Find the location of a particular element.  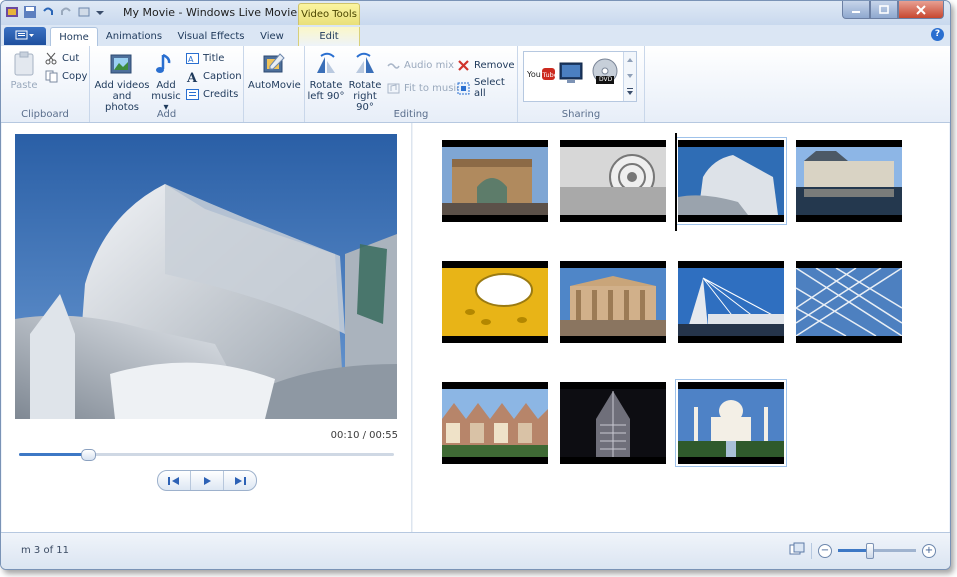

undo-icon is located at coordinates (48, 12).